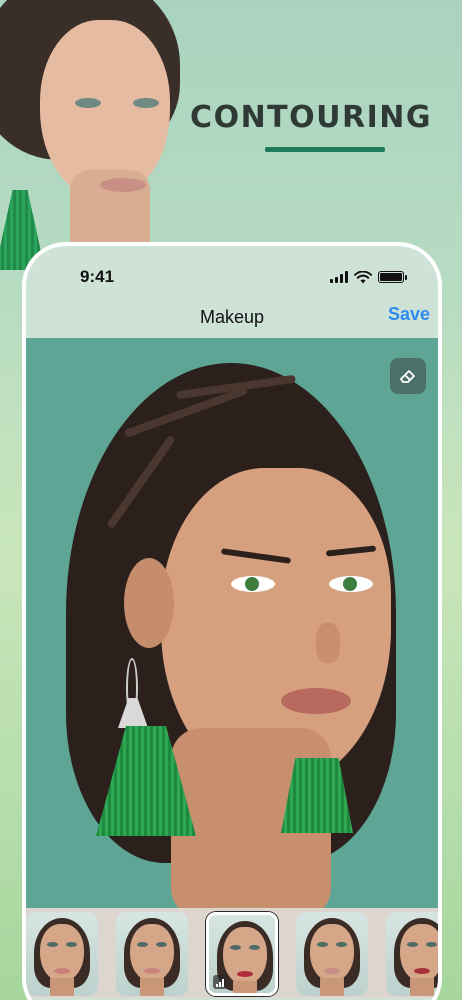 This screenshot has width=462, height=1000. What do you see at coordinates (316, 701) in the screenshot?
I see `lips` at bounding box center [316, 701].